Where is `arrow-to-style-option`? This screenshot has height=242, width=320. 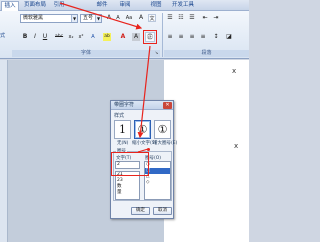
arrow-to-style-option is located at coordinates (144, 92).